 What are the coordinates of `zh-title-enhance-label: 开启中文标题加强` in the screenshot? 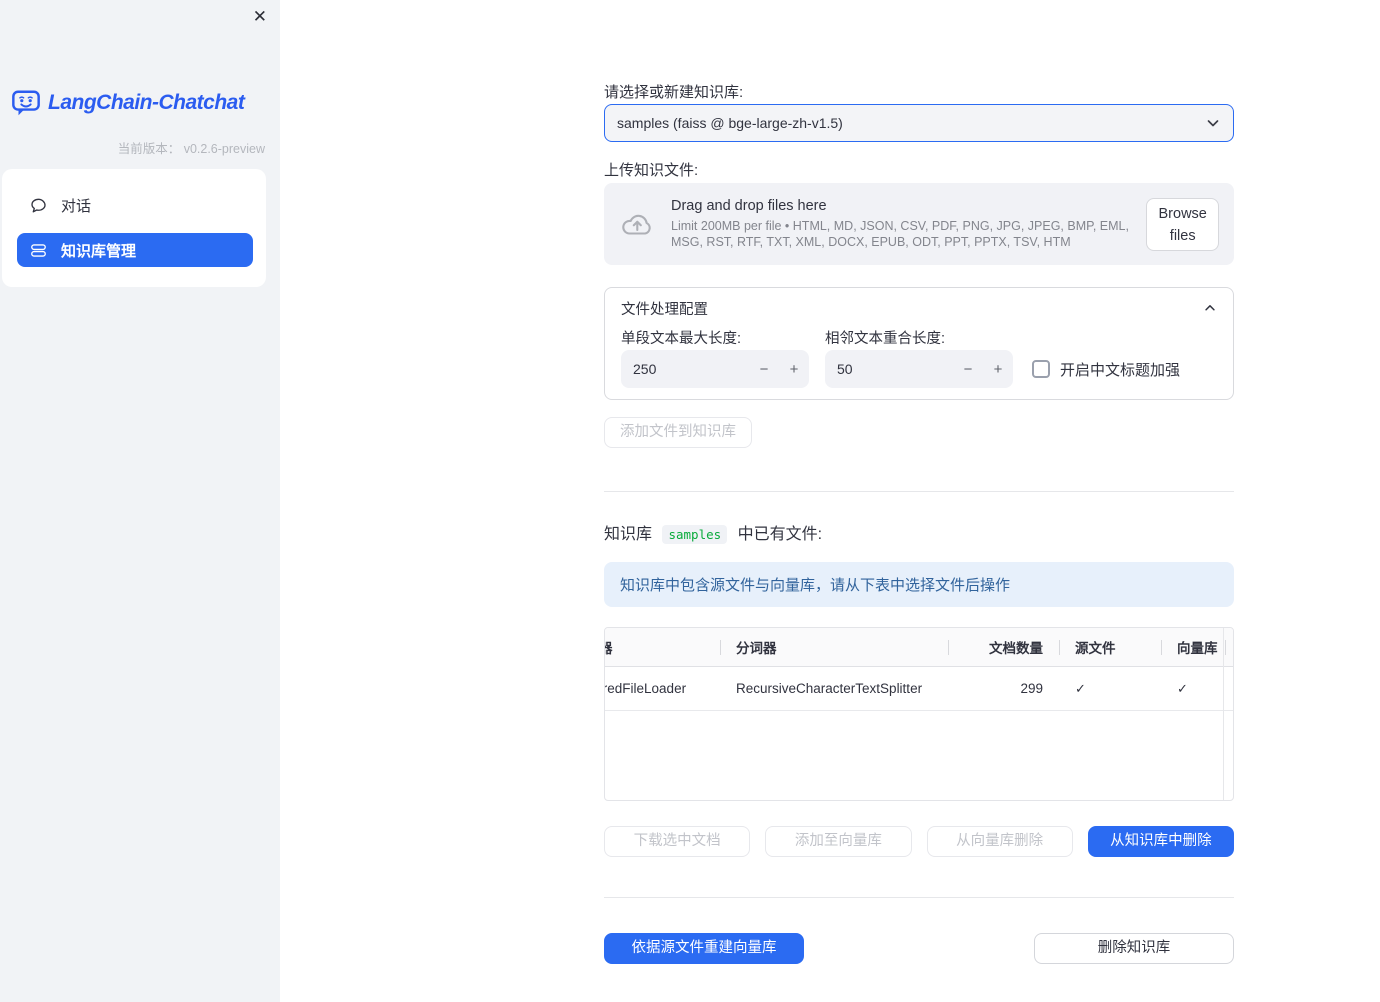 It's located at (1120, 370).